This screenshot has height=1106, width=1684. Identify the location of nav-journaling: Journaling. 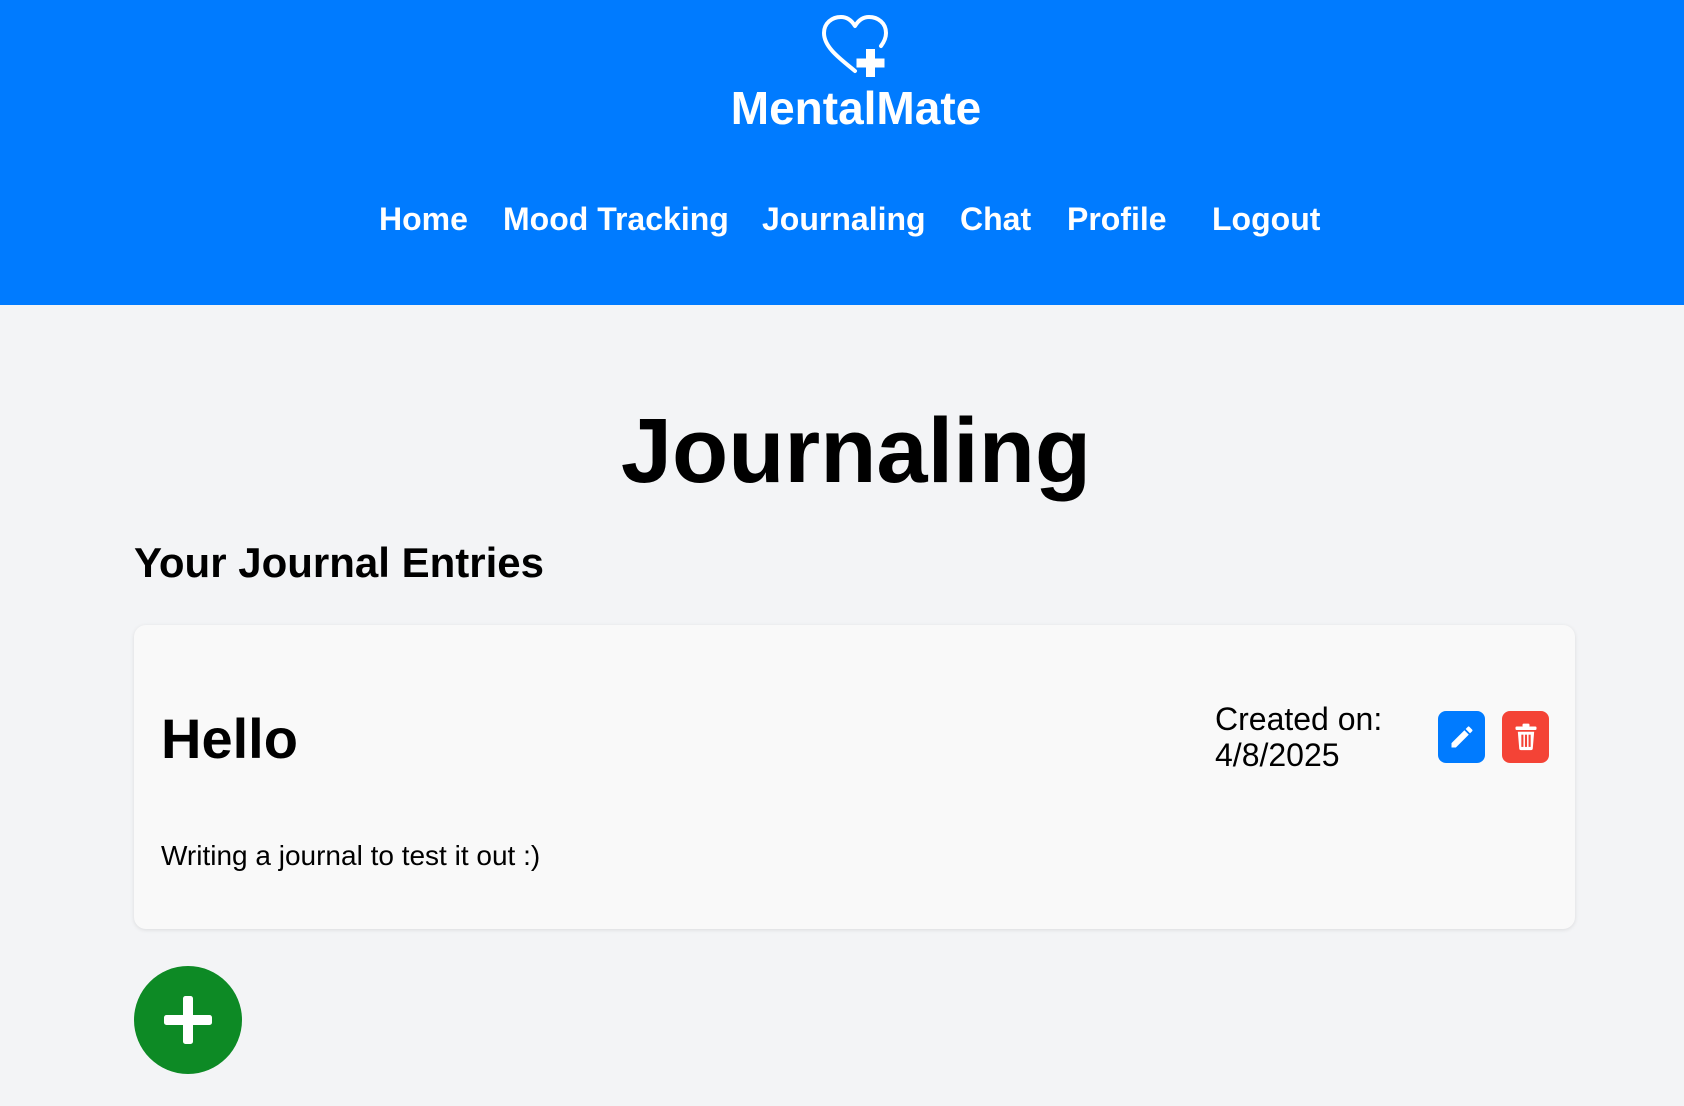
(844, 219).